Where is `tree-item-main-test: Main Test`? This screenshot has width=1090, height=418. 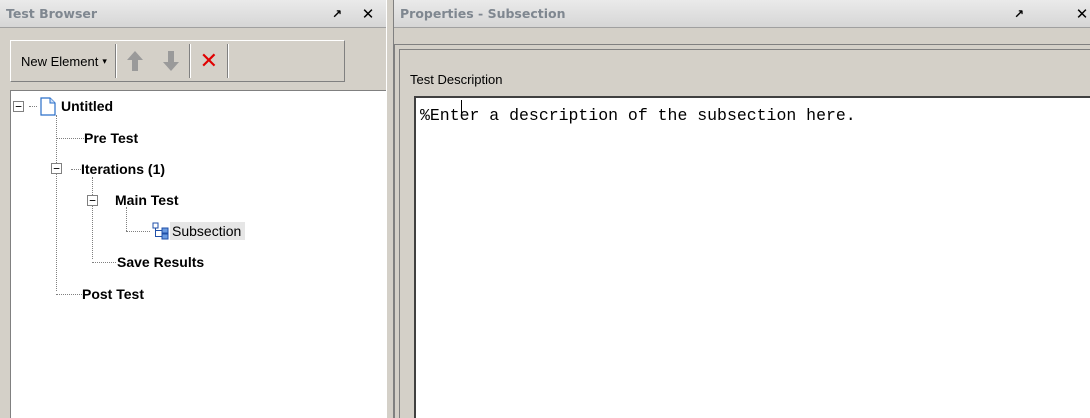 tree-item-main-test: Main Test is located at coordinates (147, 200).